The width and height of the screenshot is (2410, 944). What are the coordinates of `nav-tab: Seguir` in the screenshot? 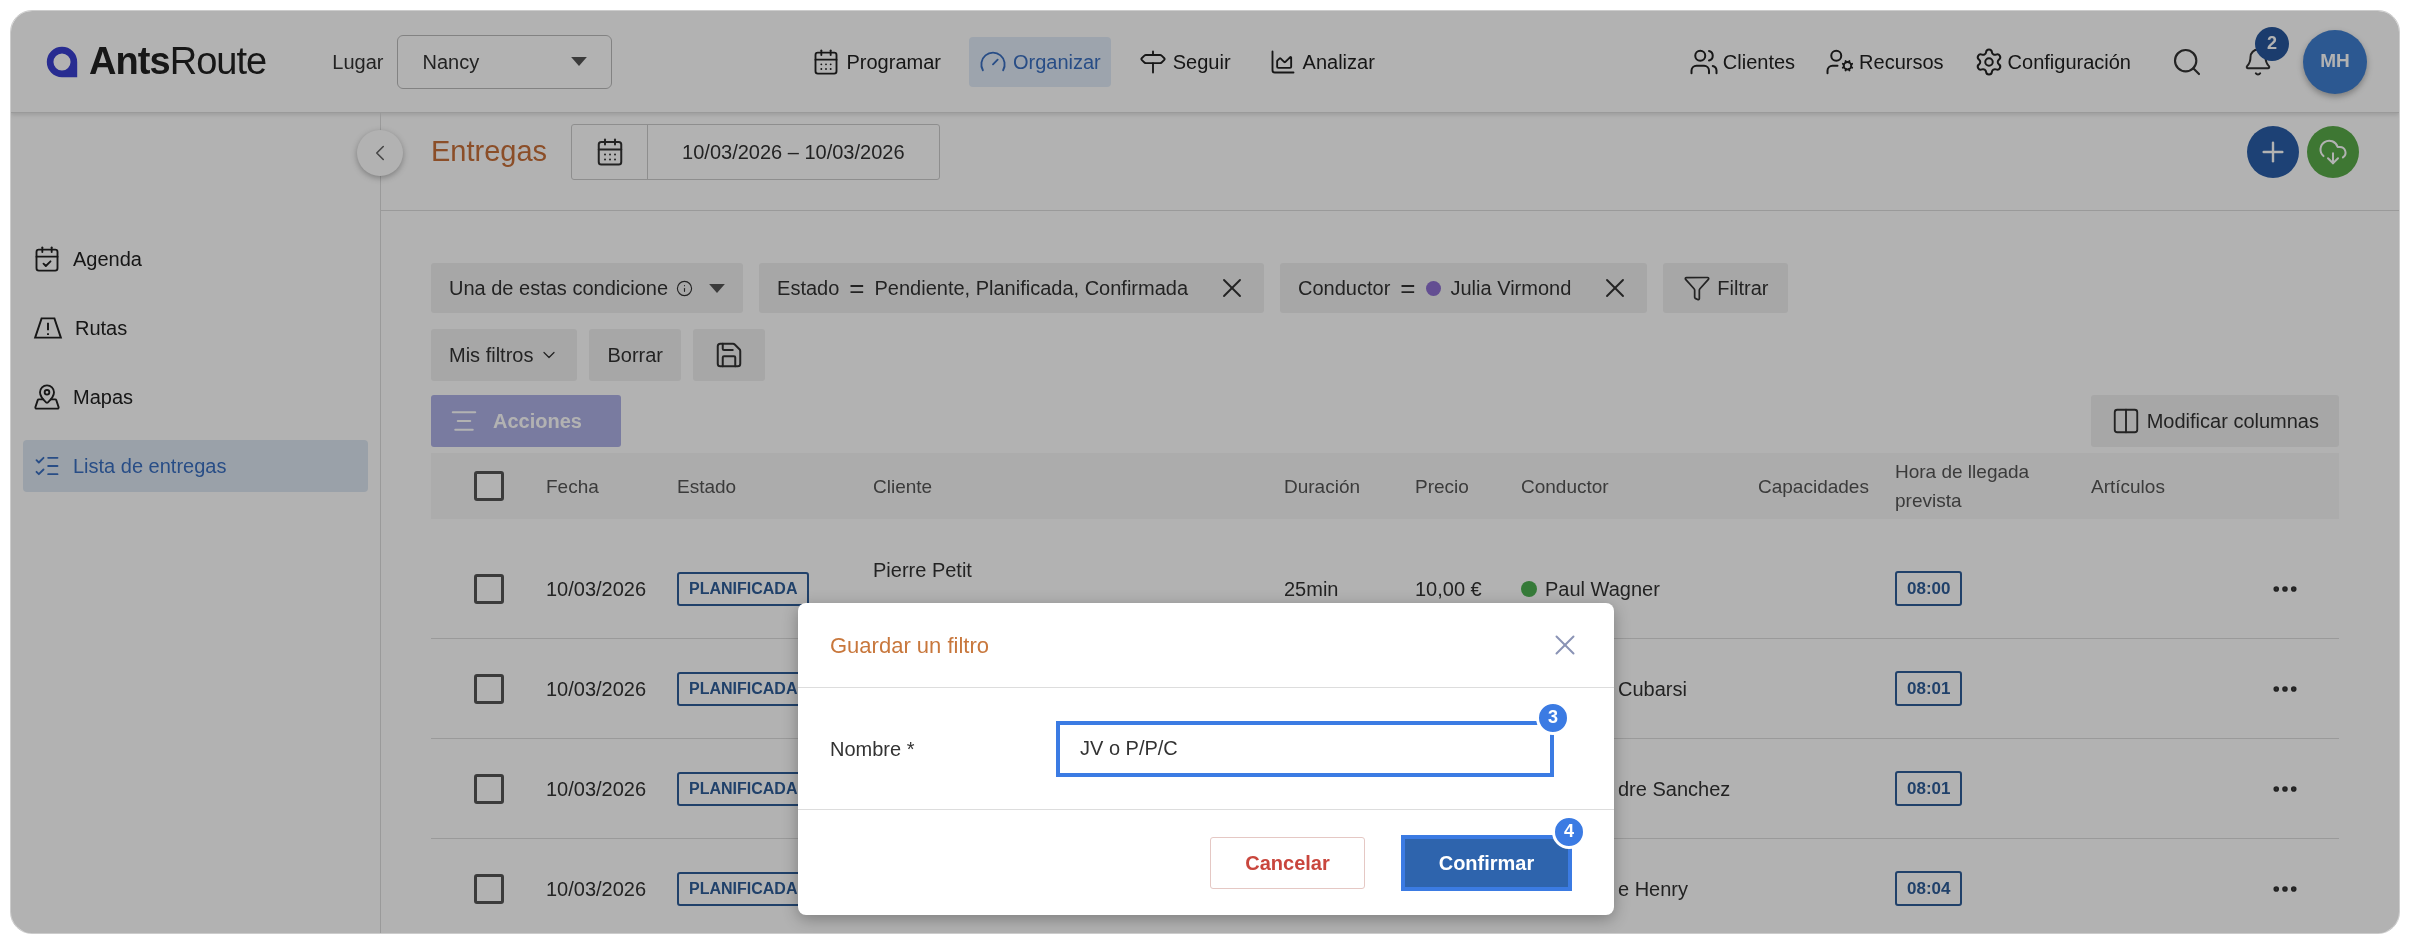 It's located at (1184, 61).